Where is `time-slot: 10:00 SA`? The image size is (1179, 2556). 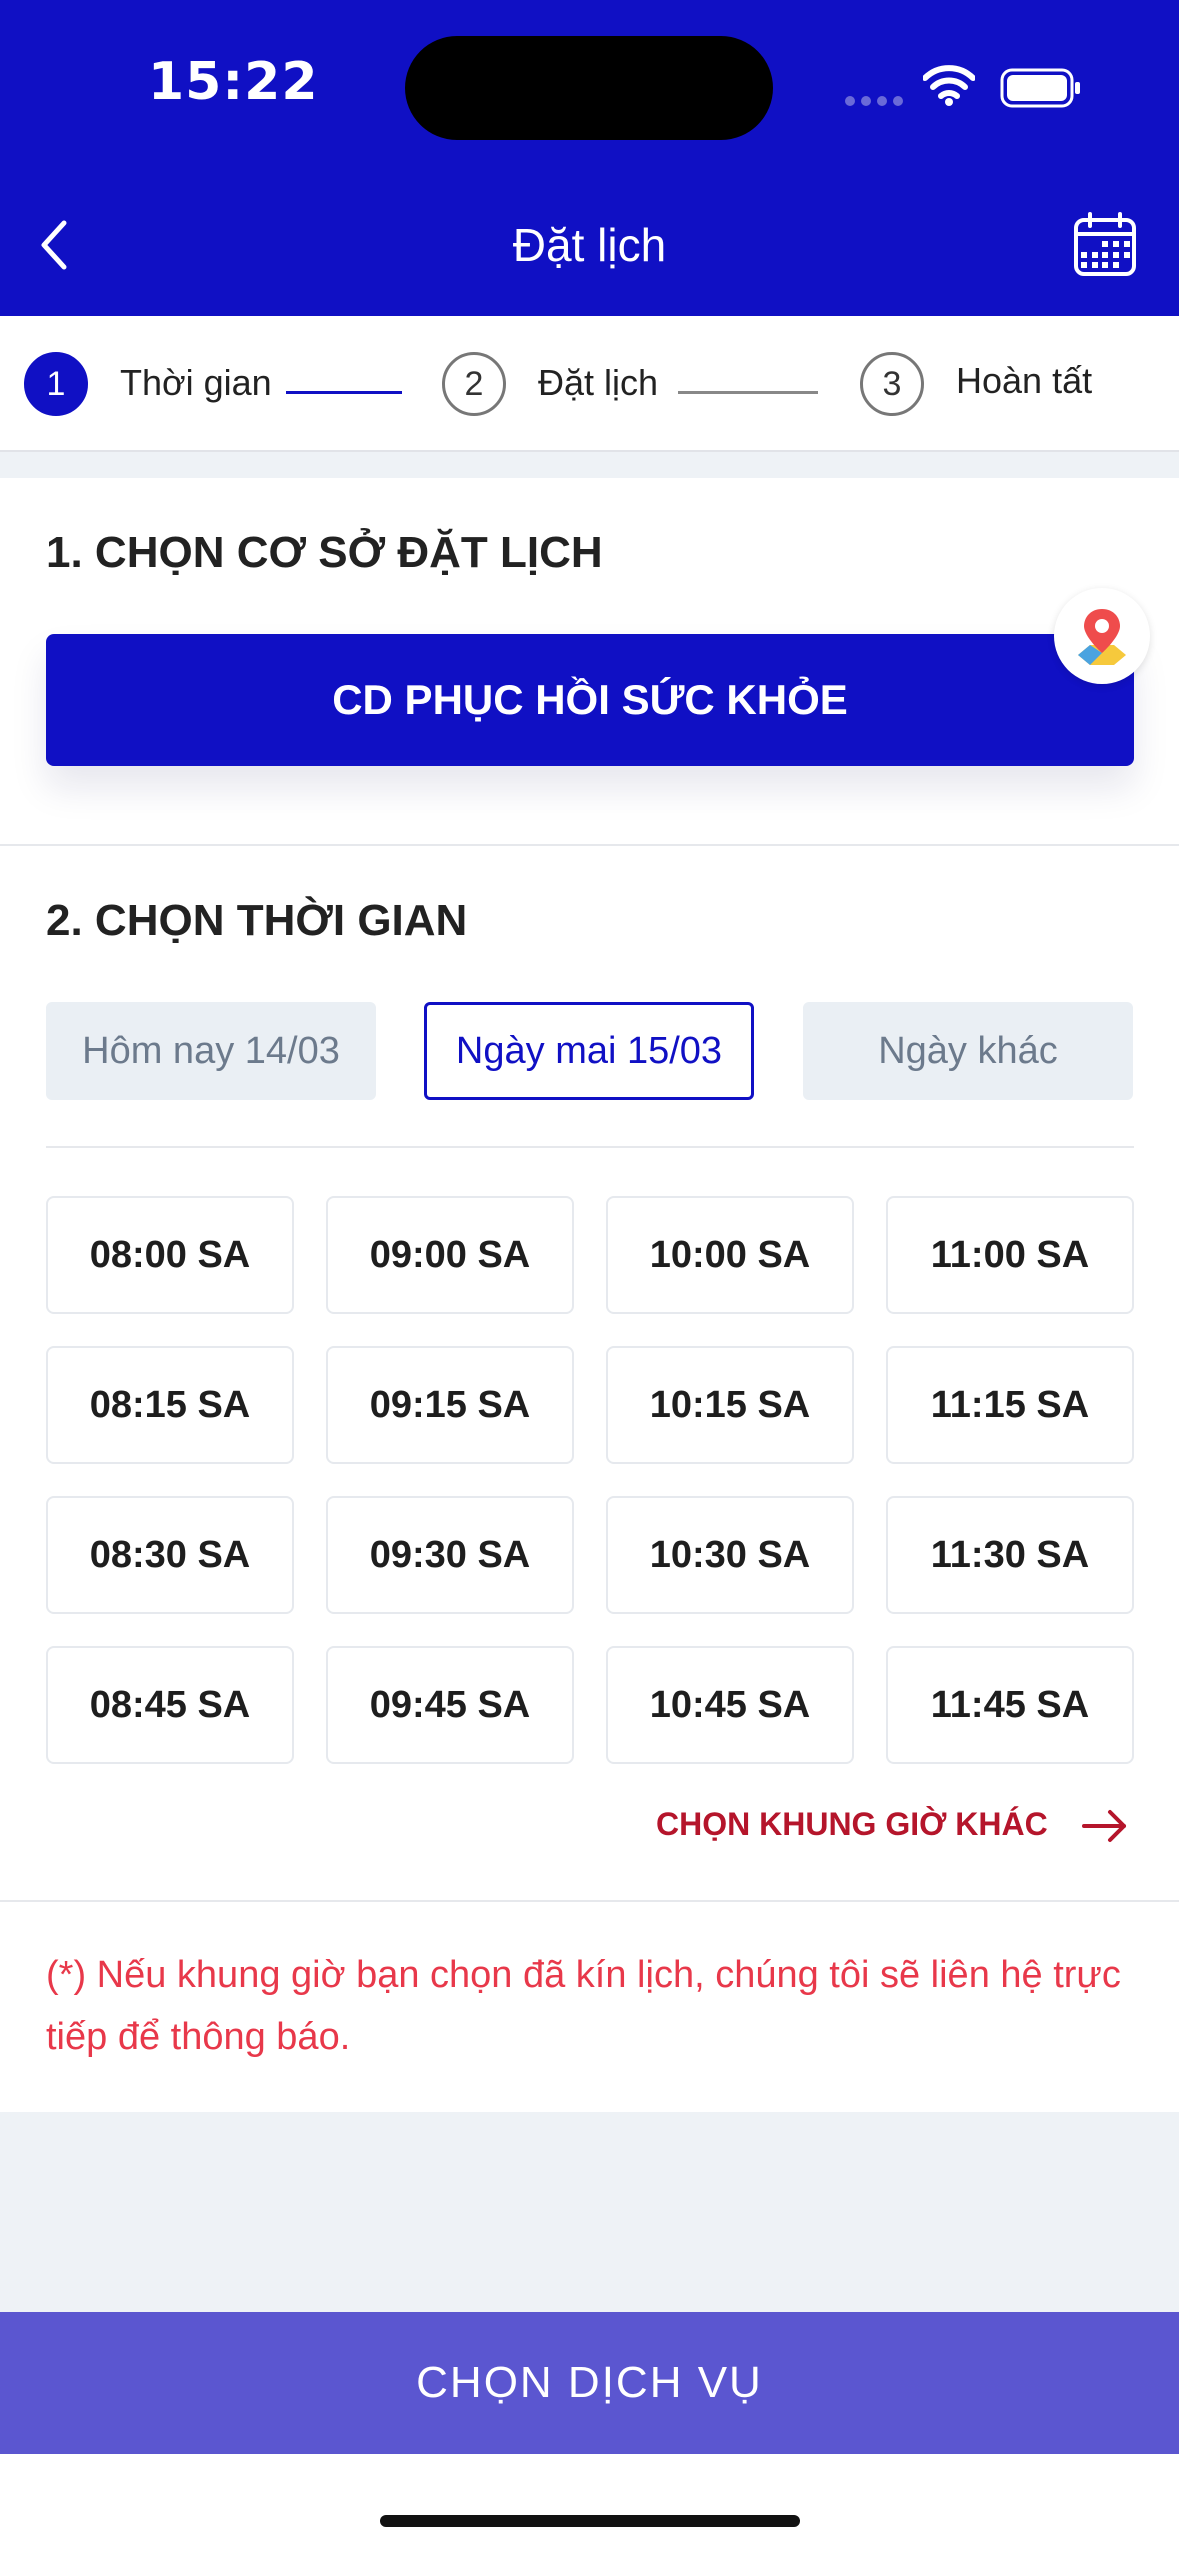 time-slot: 10:00 SA is located at coordinates (730, 1255).